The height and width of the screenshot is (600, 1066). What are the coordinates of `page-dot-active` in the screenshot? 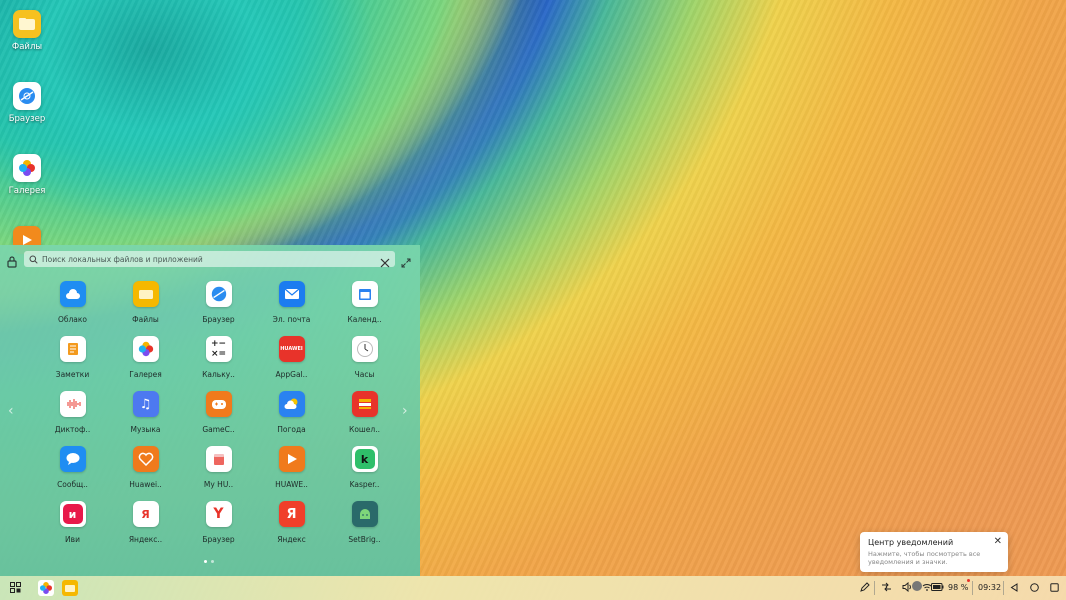 It's located at (205, 561).